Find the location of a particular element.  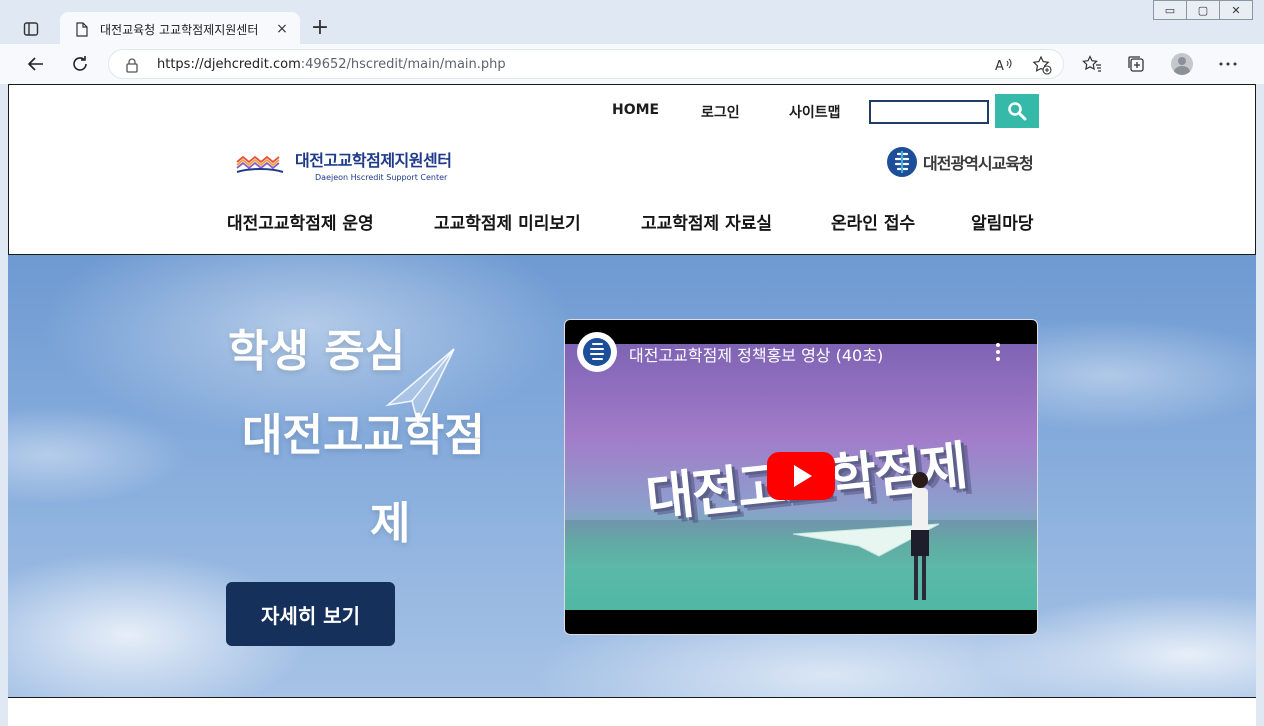

video-student-figure is located at coordinates (920, 536).